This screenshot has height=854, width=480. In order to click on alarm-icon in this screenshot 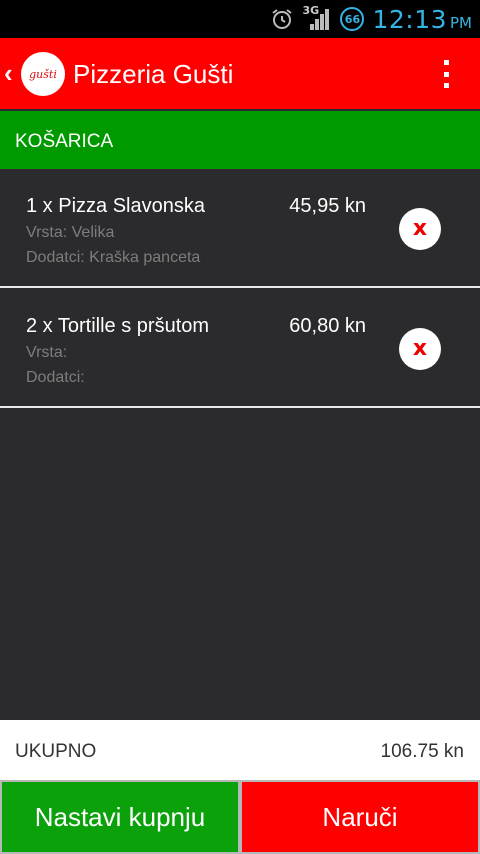, I will do `click(282, 19)`.